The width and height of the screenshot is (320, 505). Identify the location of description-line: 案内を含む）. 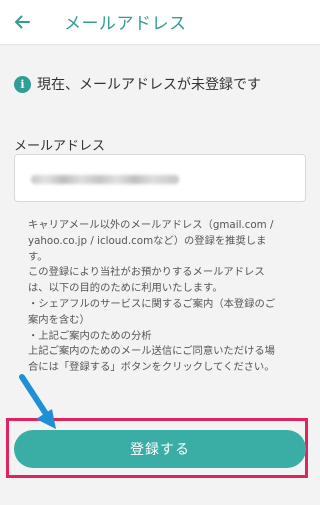
(59, 319).